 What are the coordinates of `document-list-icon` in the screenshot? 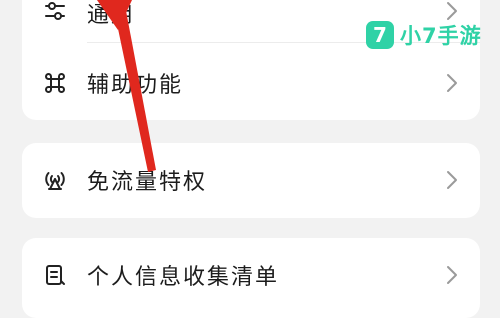 It's located at (55, 275).